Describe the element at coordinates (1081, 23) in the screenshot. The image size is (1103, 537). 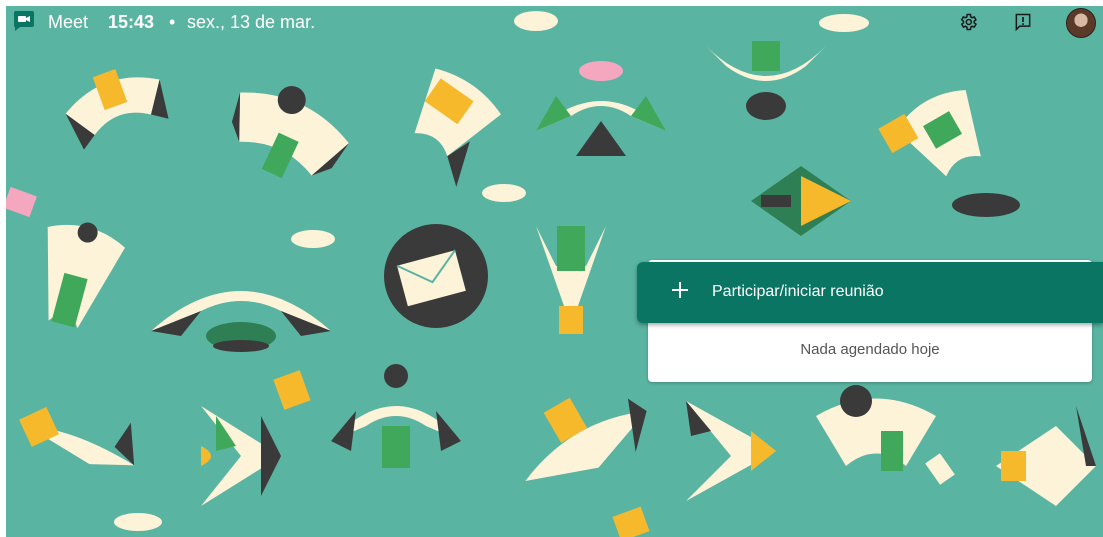
I see `user-avatar` at that location.